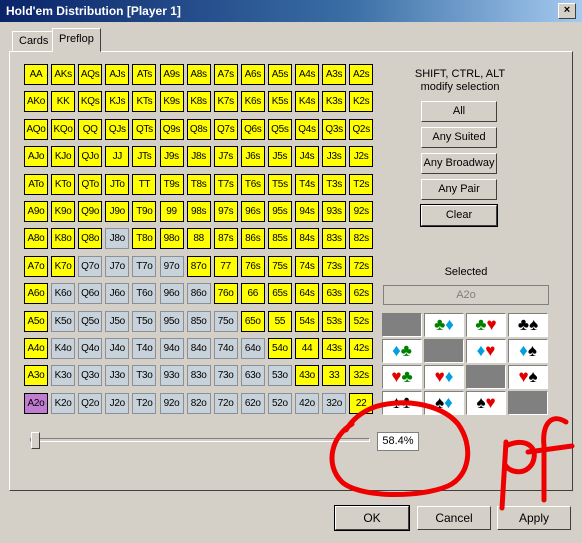 The height and width of the screenshot is (543, 582). I want to click on hand-cell: A8s, so click(198, 74).